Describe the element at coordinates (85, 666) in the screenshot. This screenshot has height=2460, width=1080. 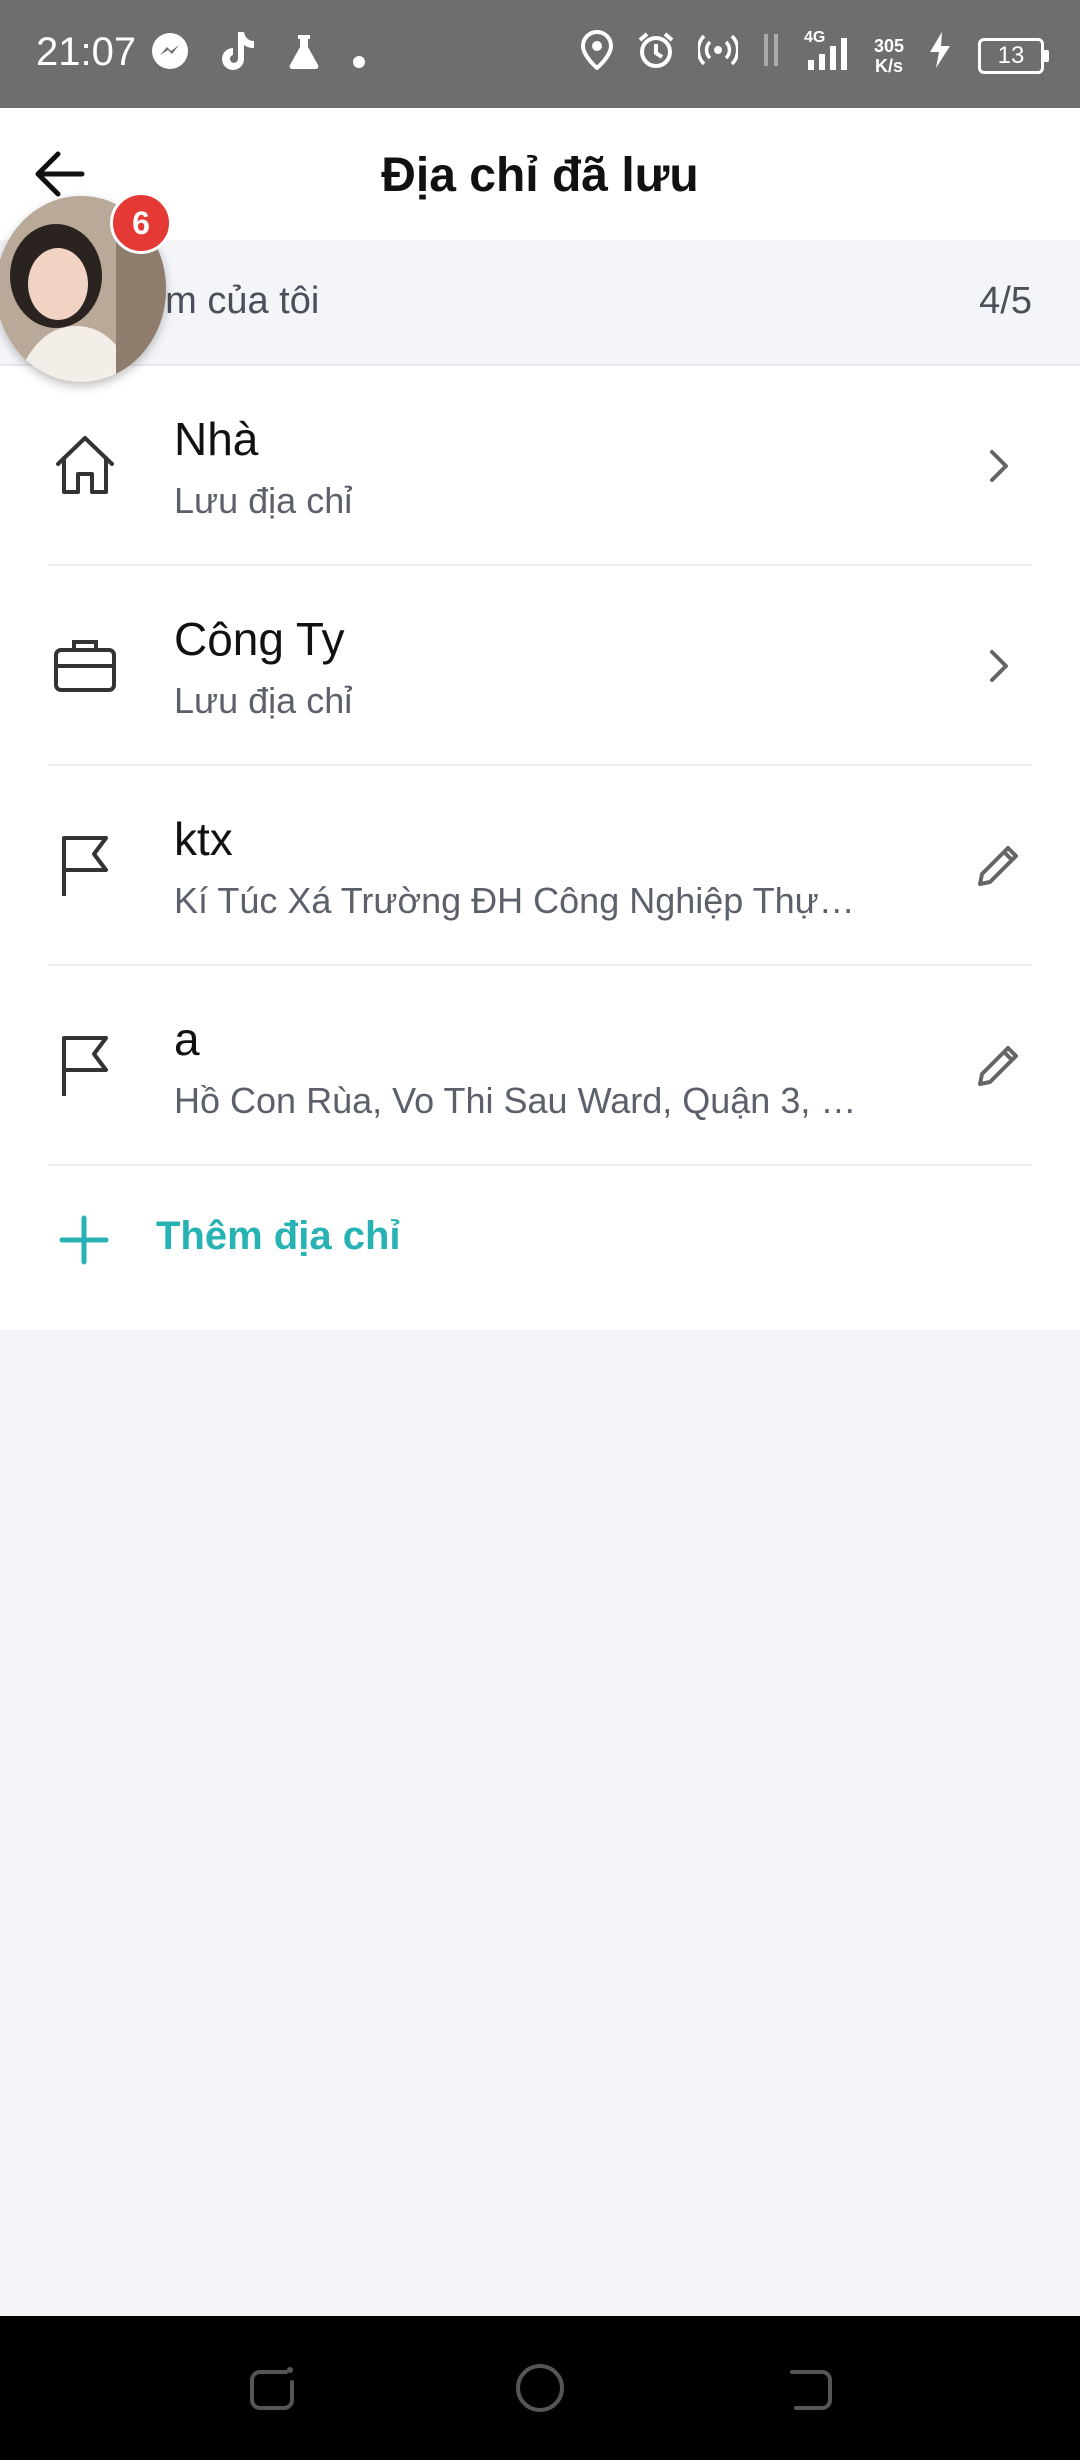
I see `briefcase-icon` at that location.